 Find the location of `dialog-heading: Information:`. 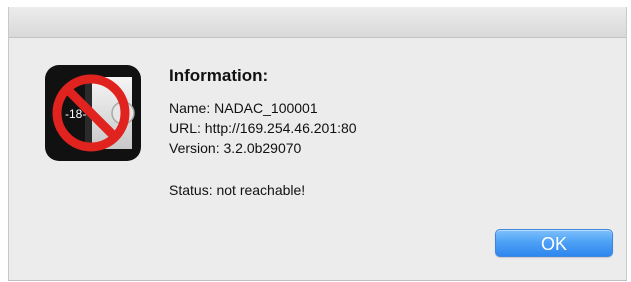

dialog-heading: Information: is located at coordinates (219, 75).